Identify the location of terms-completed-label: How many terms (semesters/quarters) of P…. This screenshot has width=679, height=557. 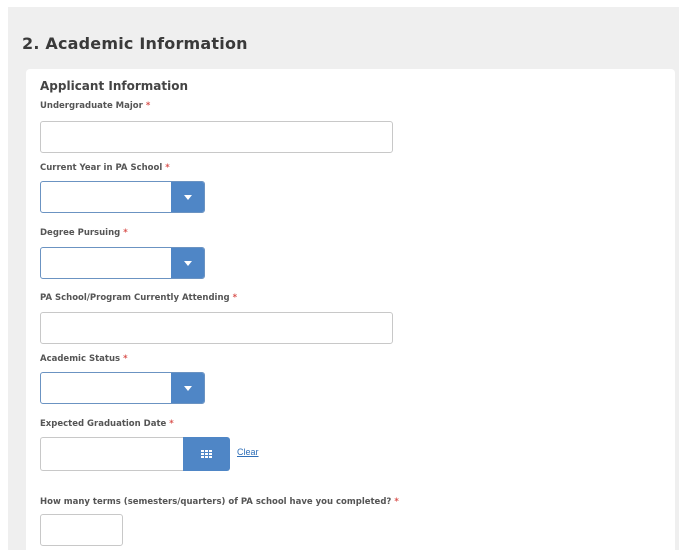
(219, 502).